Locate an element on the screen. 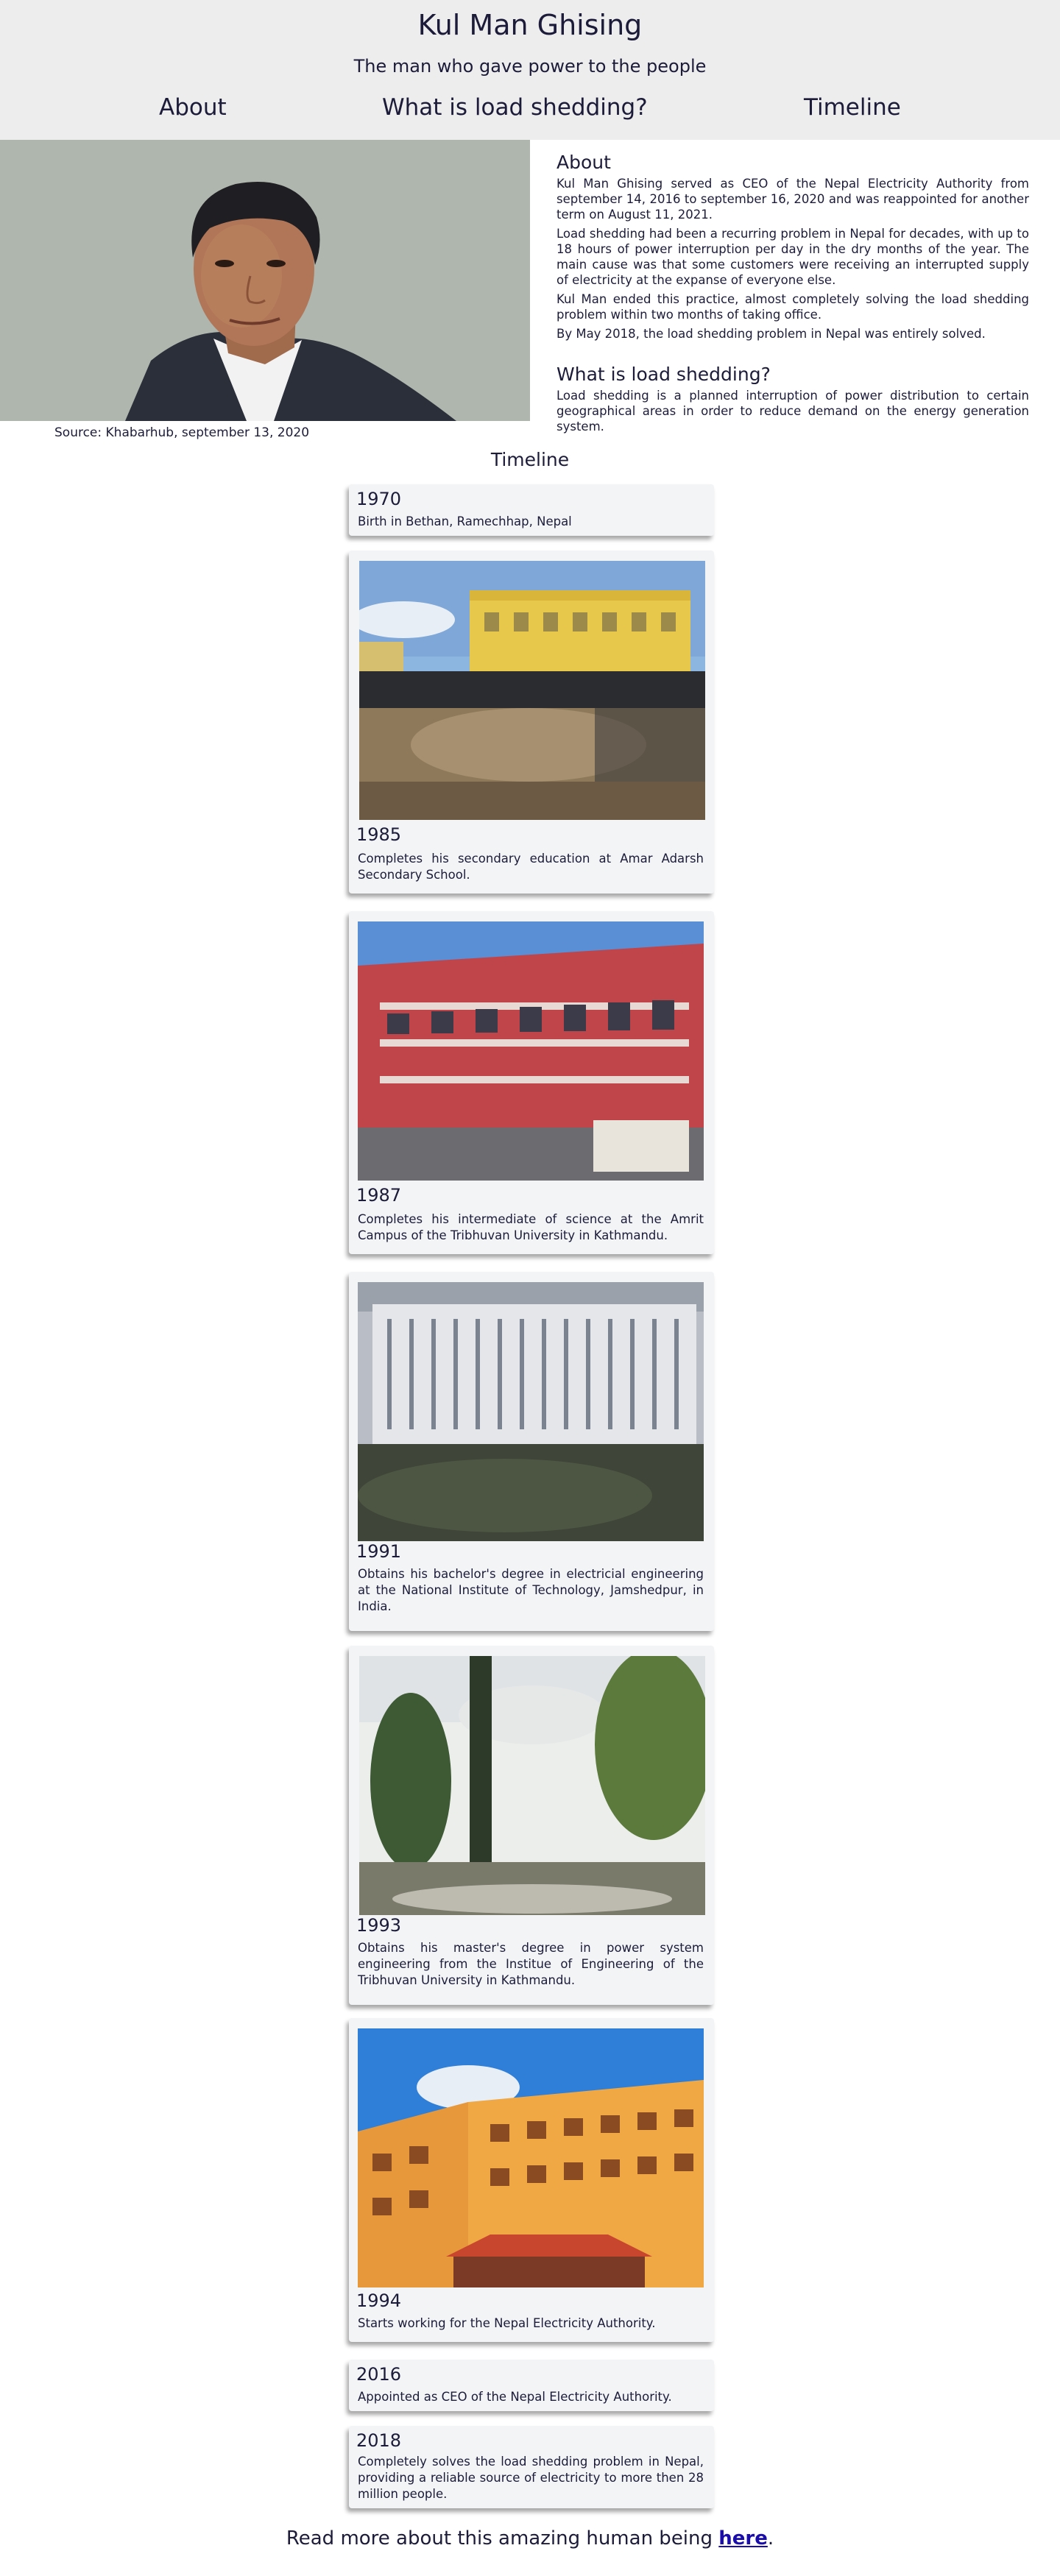 Image resolution: width=1060 pixels, height=2576 pixels. orange-office-building-photo is located at coordinates (531, 2157).